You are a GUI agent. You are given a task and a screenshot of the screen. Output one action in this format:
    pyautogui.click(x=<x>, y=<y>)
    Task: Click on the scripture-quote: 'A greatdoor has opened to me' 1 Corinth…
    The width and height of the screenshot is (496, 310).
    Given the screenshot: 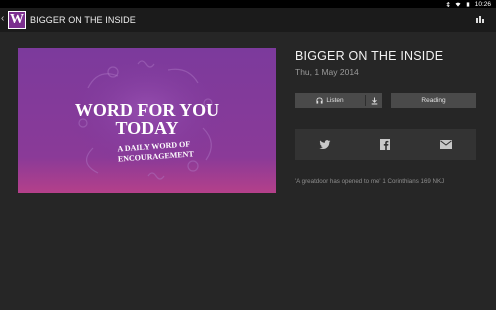 What is the action you would take?
    pyautogui.click(x=370, y=181)
    